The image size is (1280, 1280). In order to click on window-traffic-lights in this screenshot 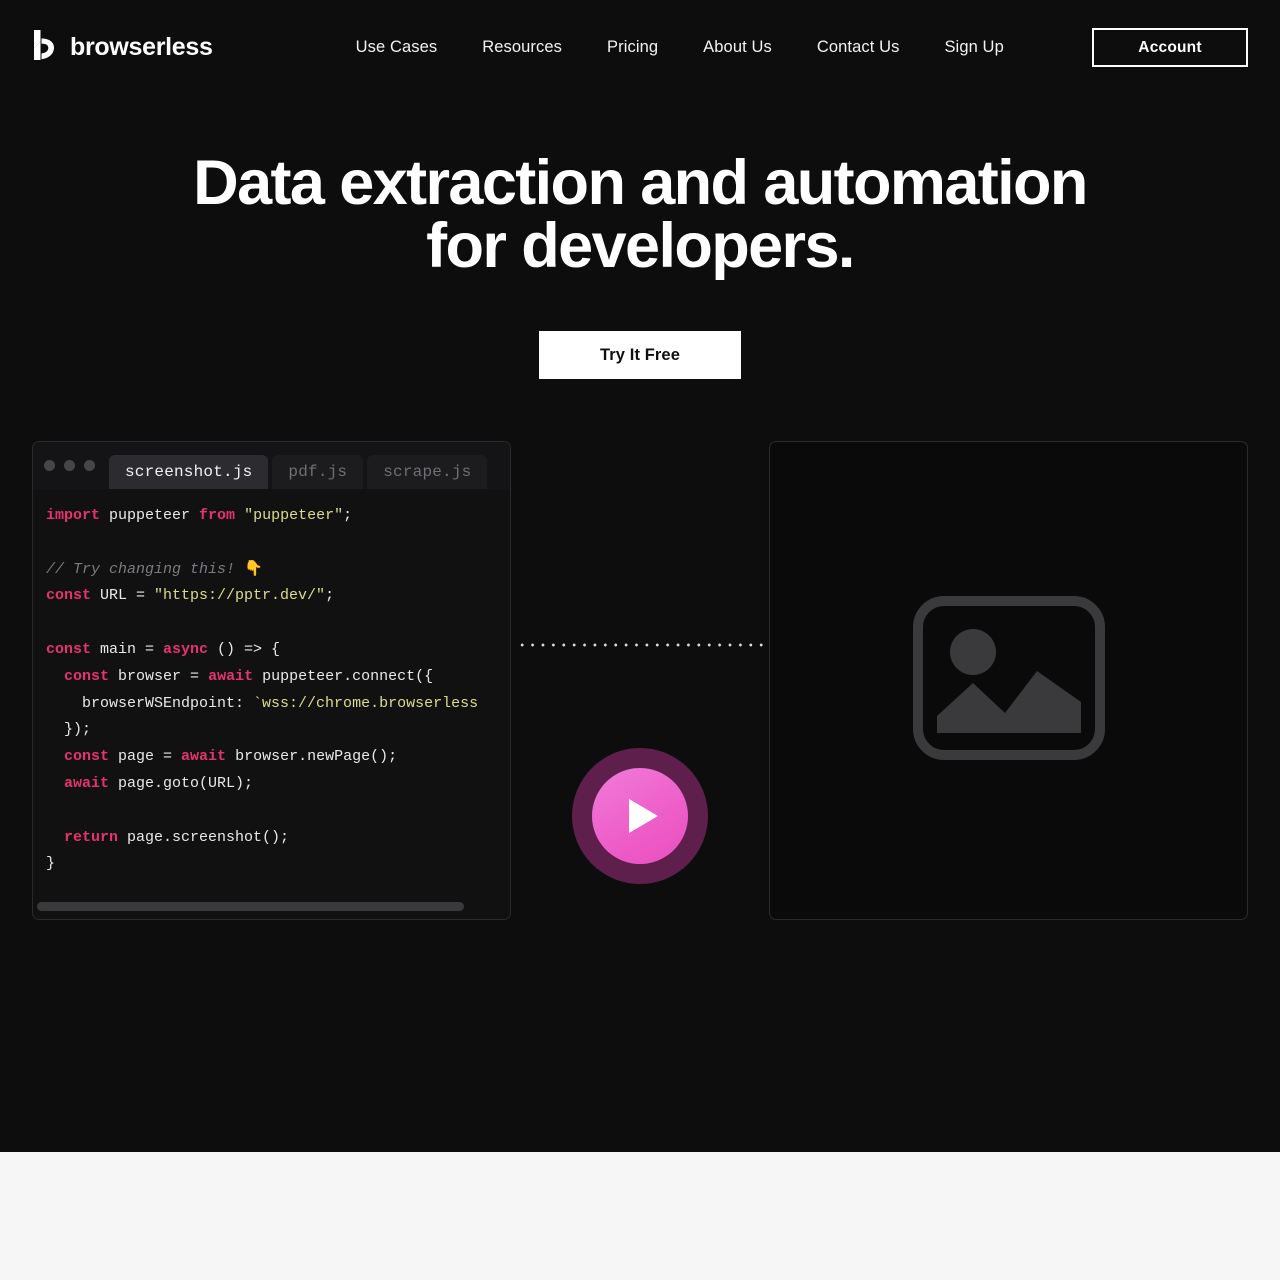, I will do `click(76, 465)`.